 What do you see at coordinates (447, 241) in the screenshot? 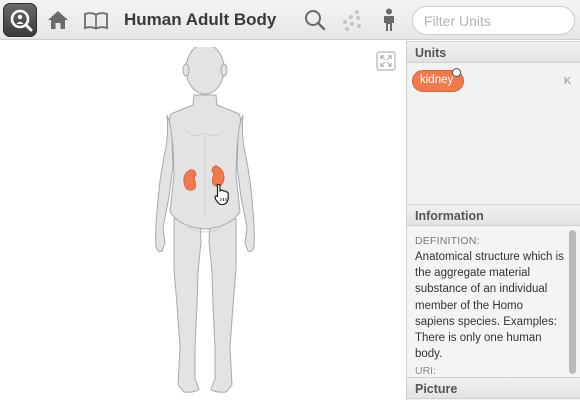
I see `definition-label: DEFINITION:` at bounding box center [447, 241].